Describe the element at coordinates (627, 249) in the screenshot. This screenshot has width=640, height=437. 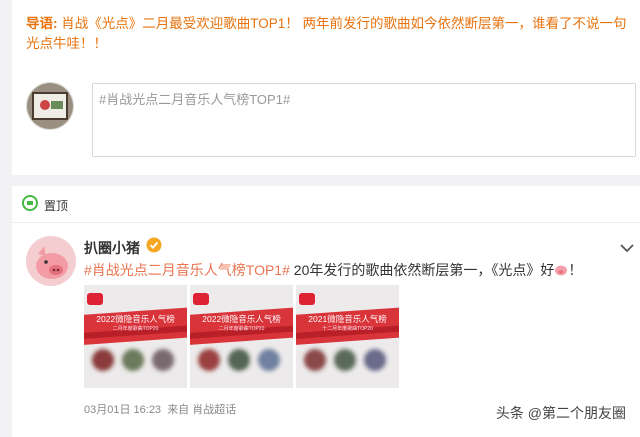
I see `chevron-down-icon` at that location.